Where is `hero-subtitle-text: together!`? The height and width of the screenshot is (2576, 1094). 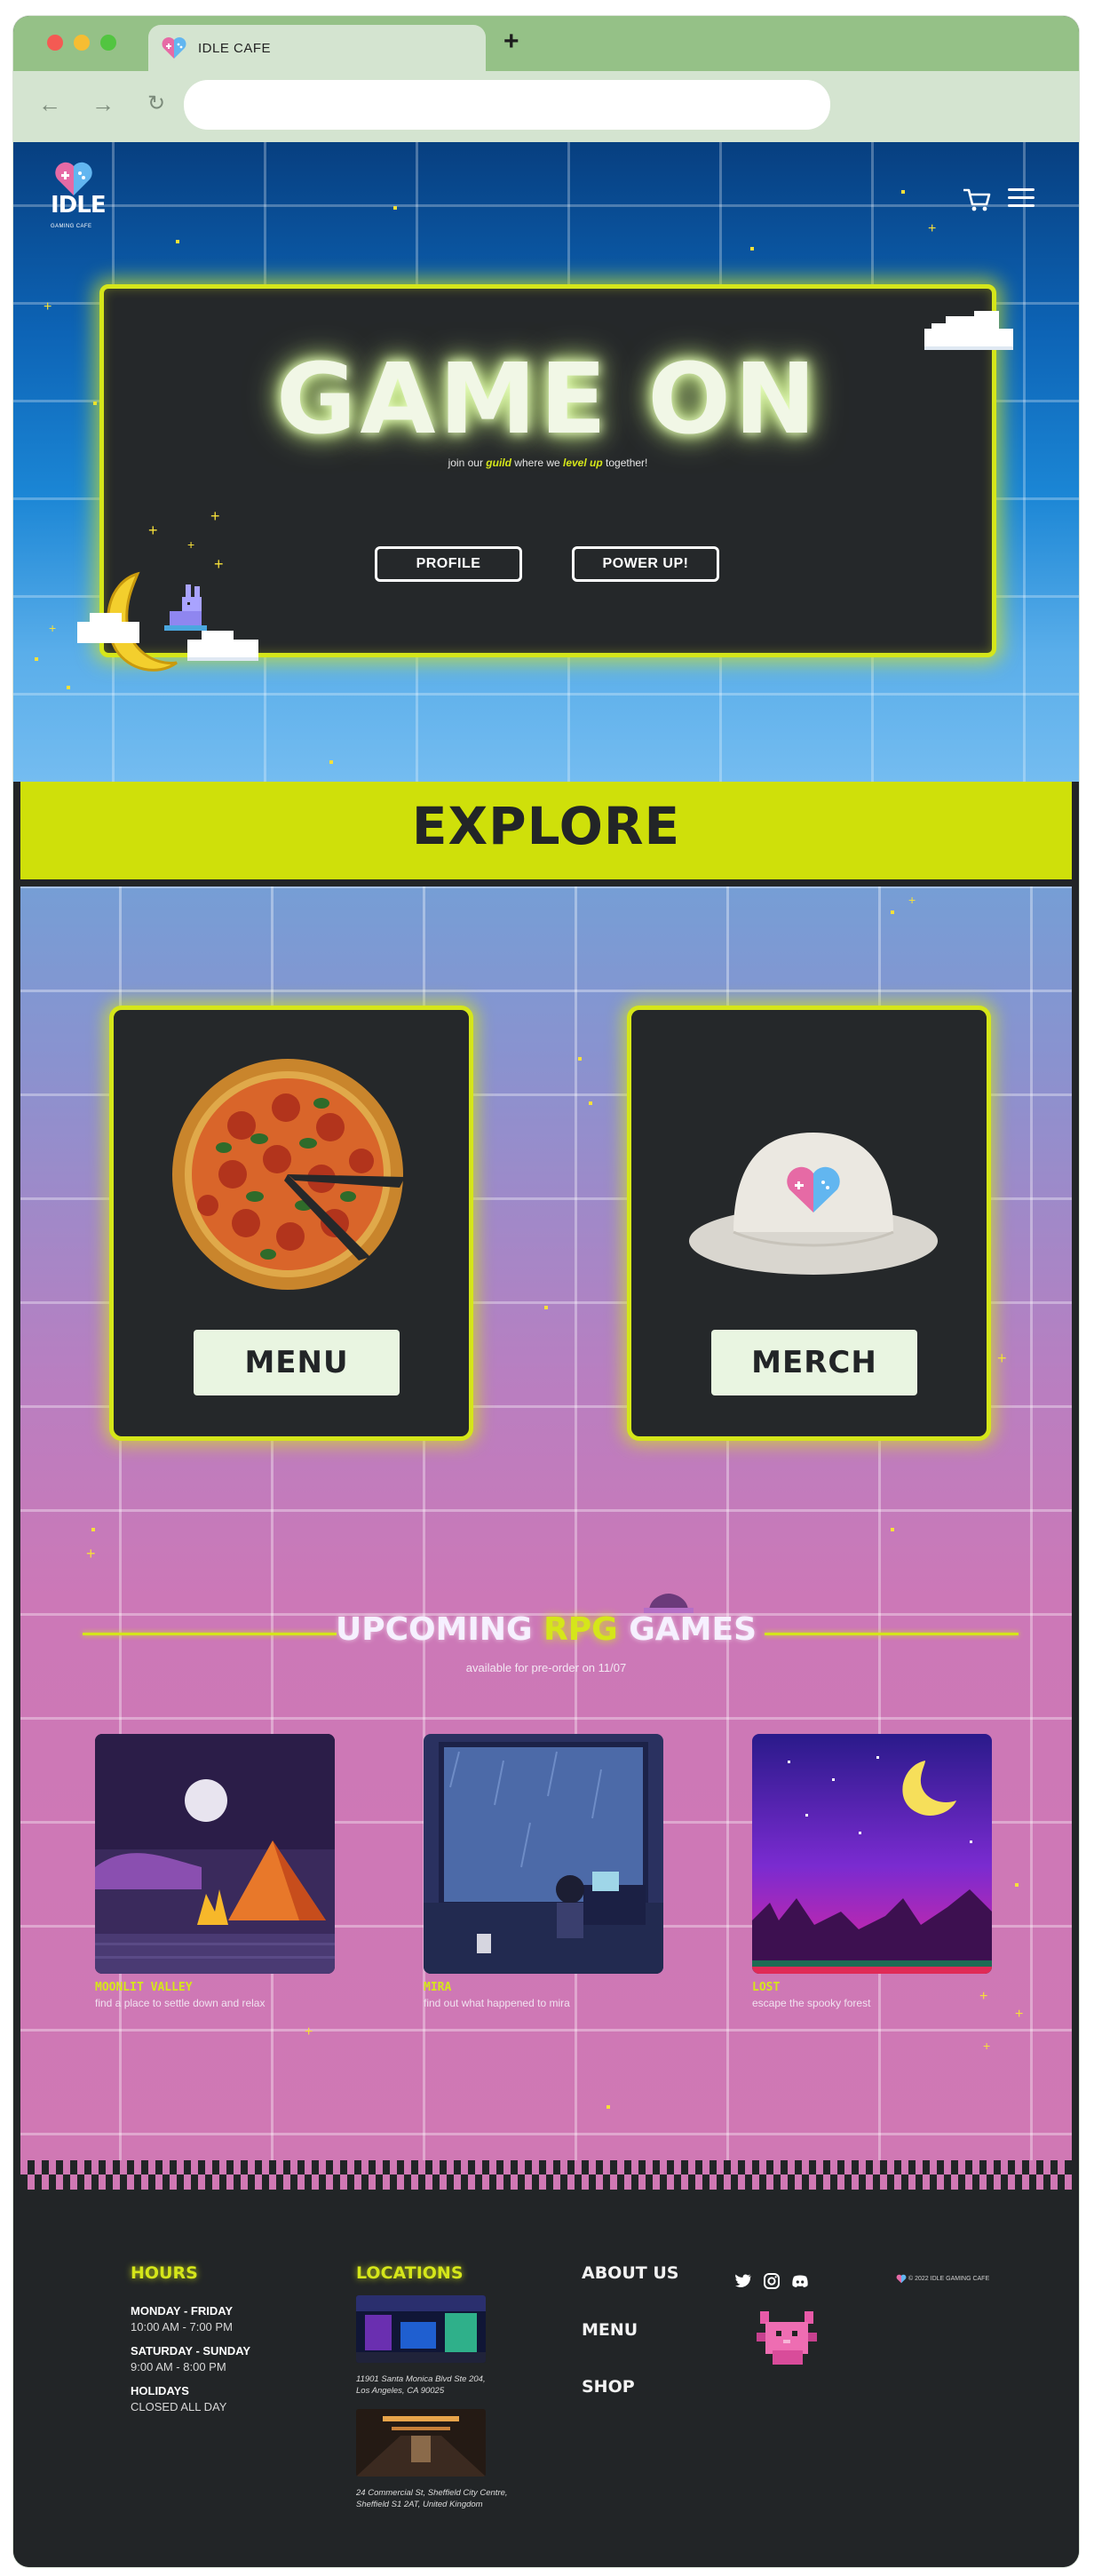 hero-subtitle-text: together! is located at coordinates (625, 463).